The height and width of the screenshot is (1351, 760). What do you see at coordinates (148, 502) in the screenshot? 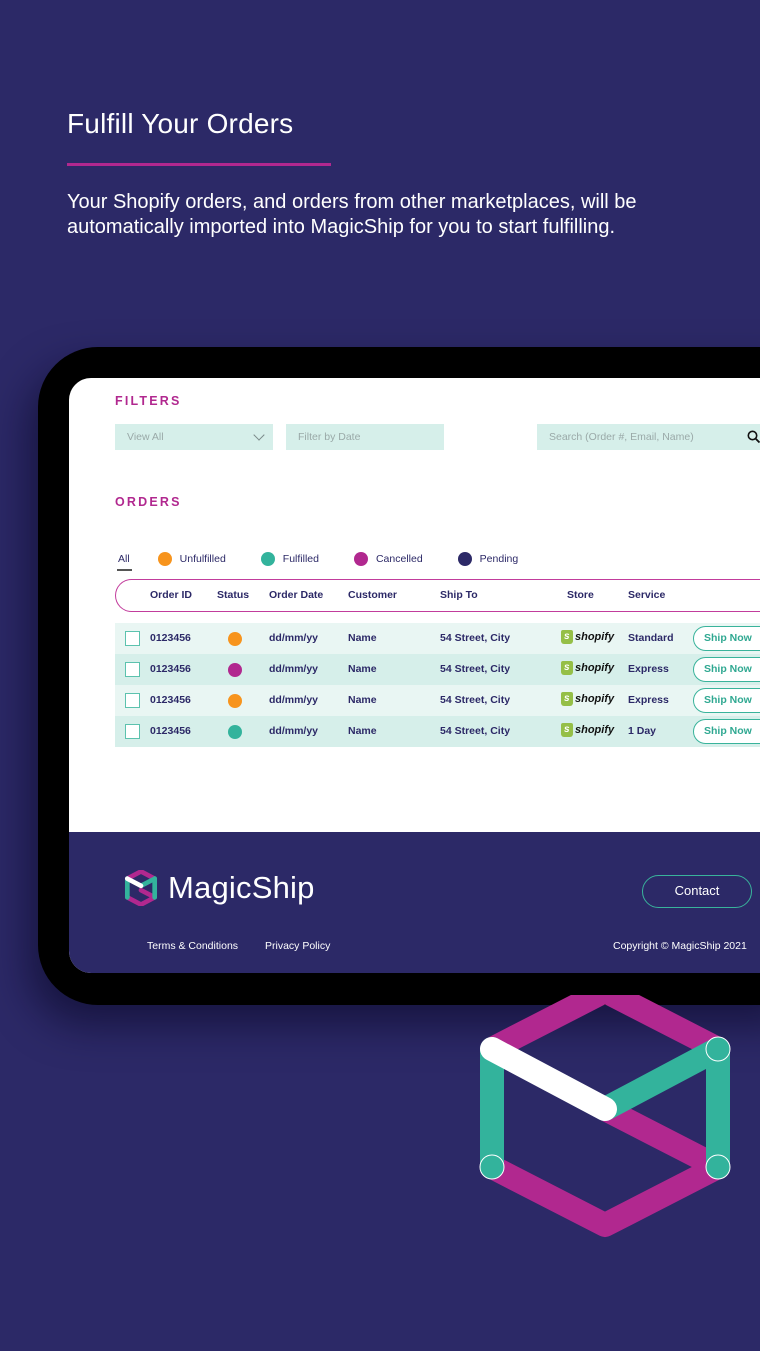
I see `orders-label: ORDERS` at bounding box center [148, 502].